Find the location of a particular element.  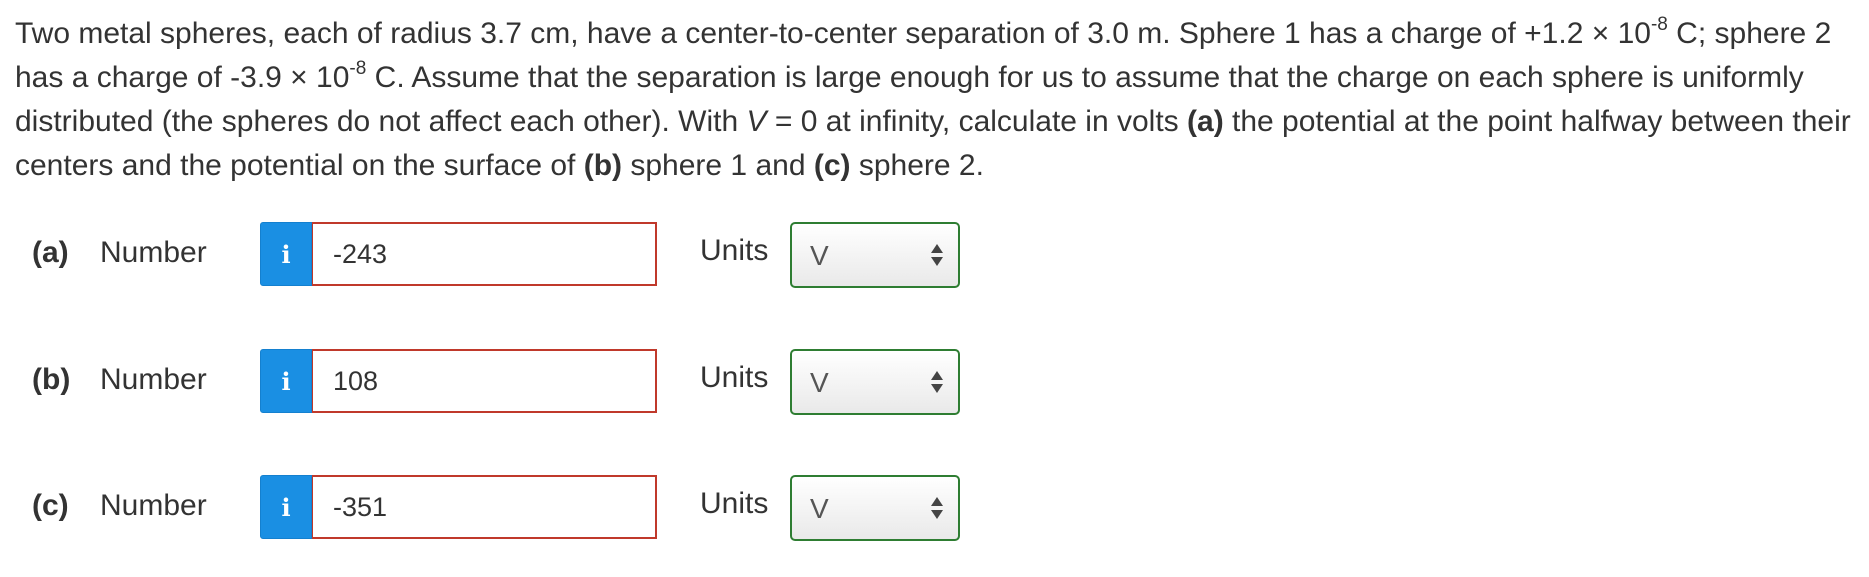

answer-row-c: (c) Number i Units V is located at coordinates (500, 508).